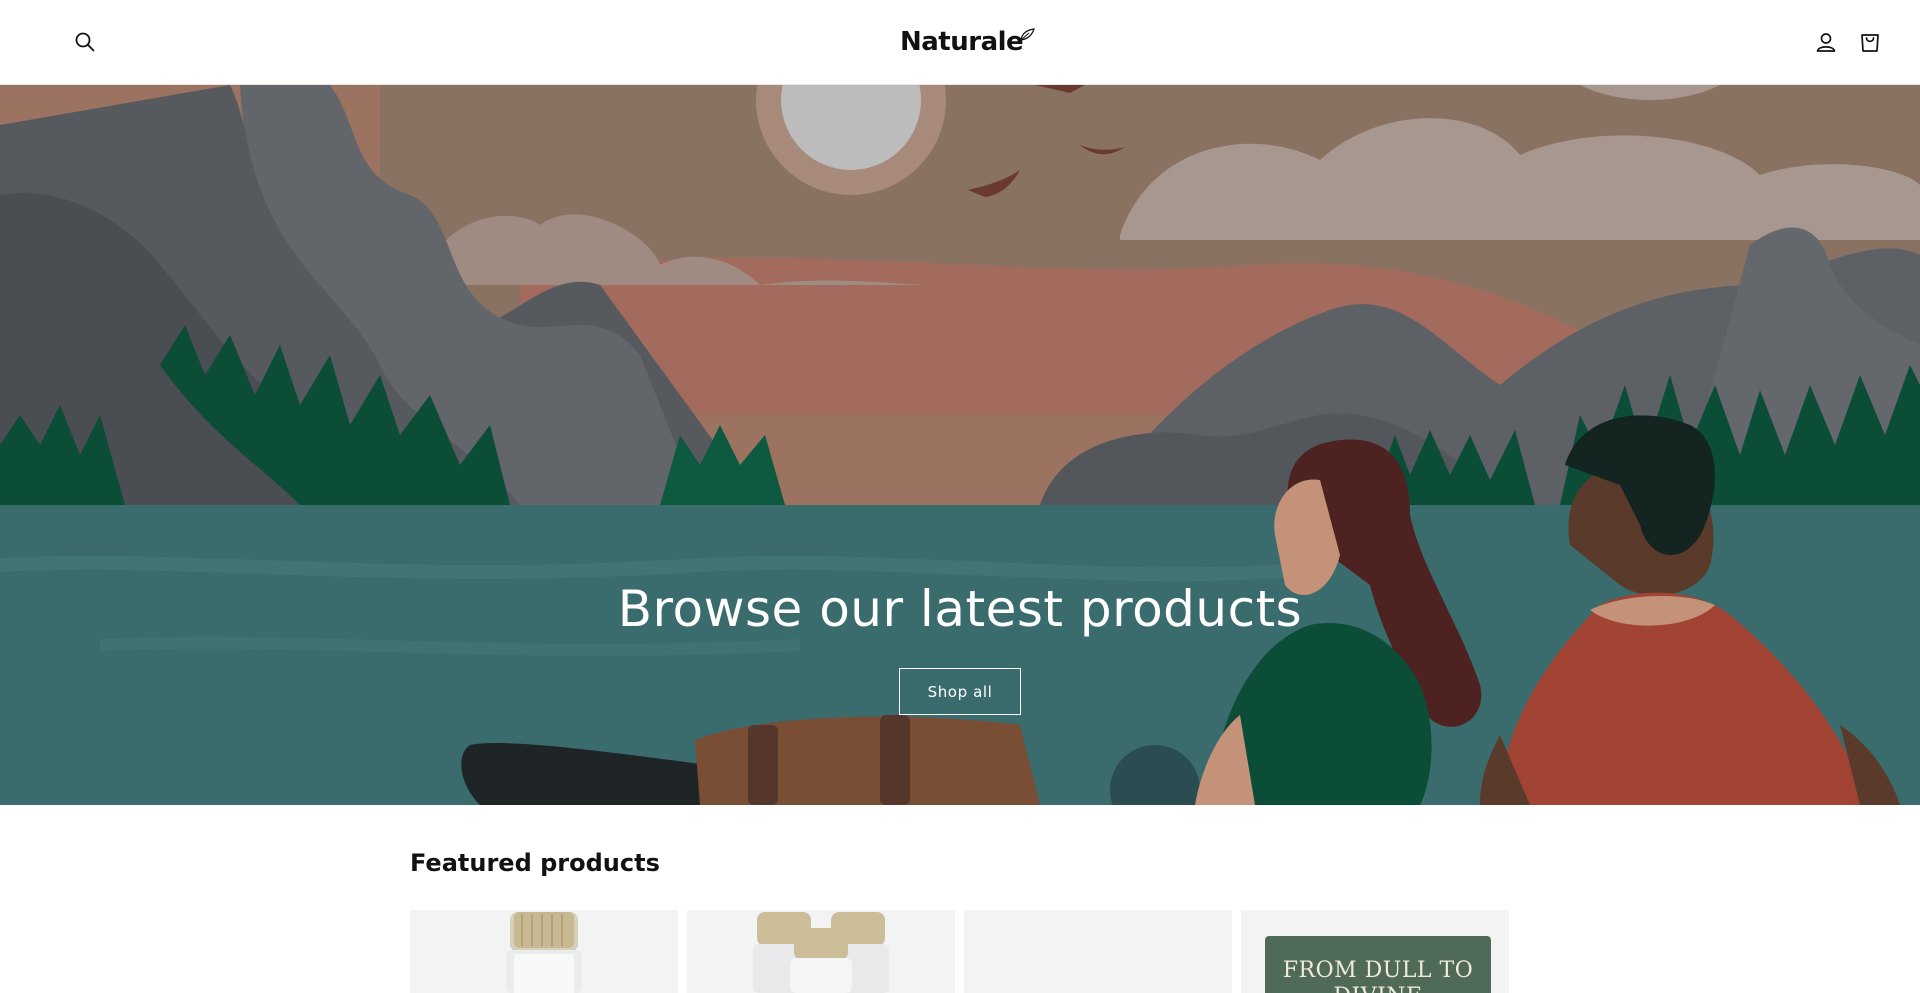 This screenshot has height=993, width=1920. Describe the element at coordinates (535, 863) in the screenshot. I see `featured-products-title: Featured products` at that location.